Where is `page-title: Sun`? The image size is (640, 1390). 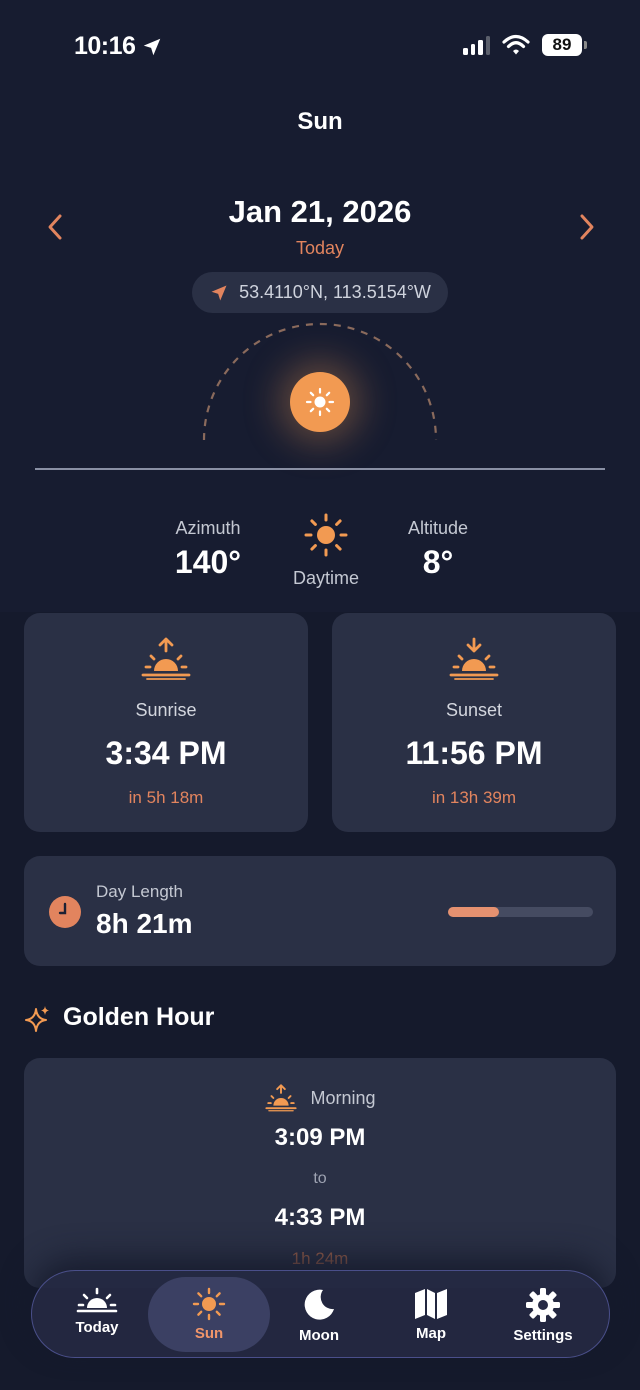
page-title: Sun is located at coordinates (320, 121).